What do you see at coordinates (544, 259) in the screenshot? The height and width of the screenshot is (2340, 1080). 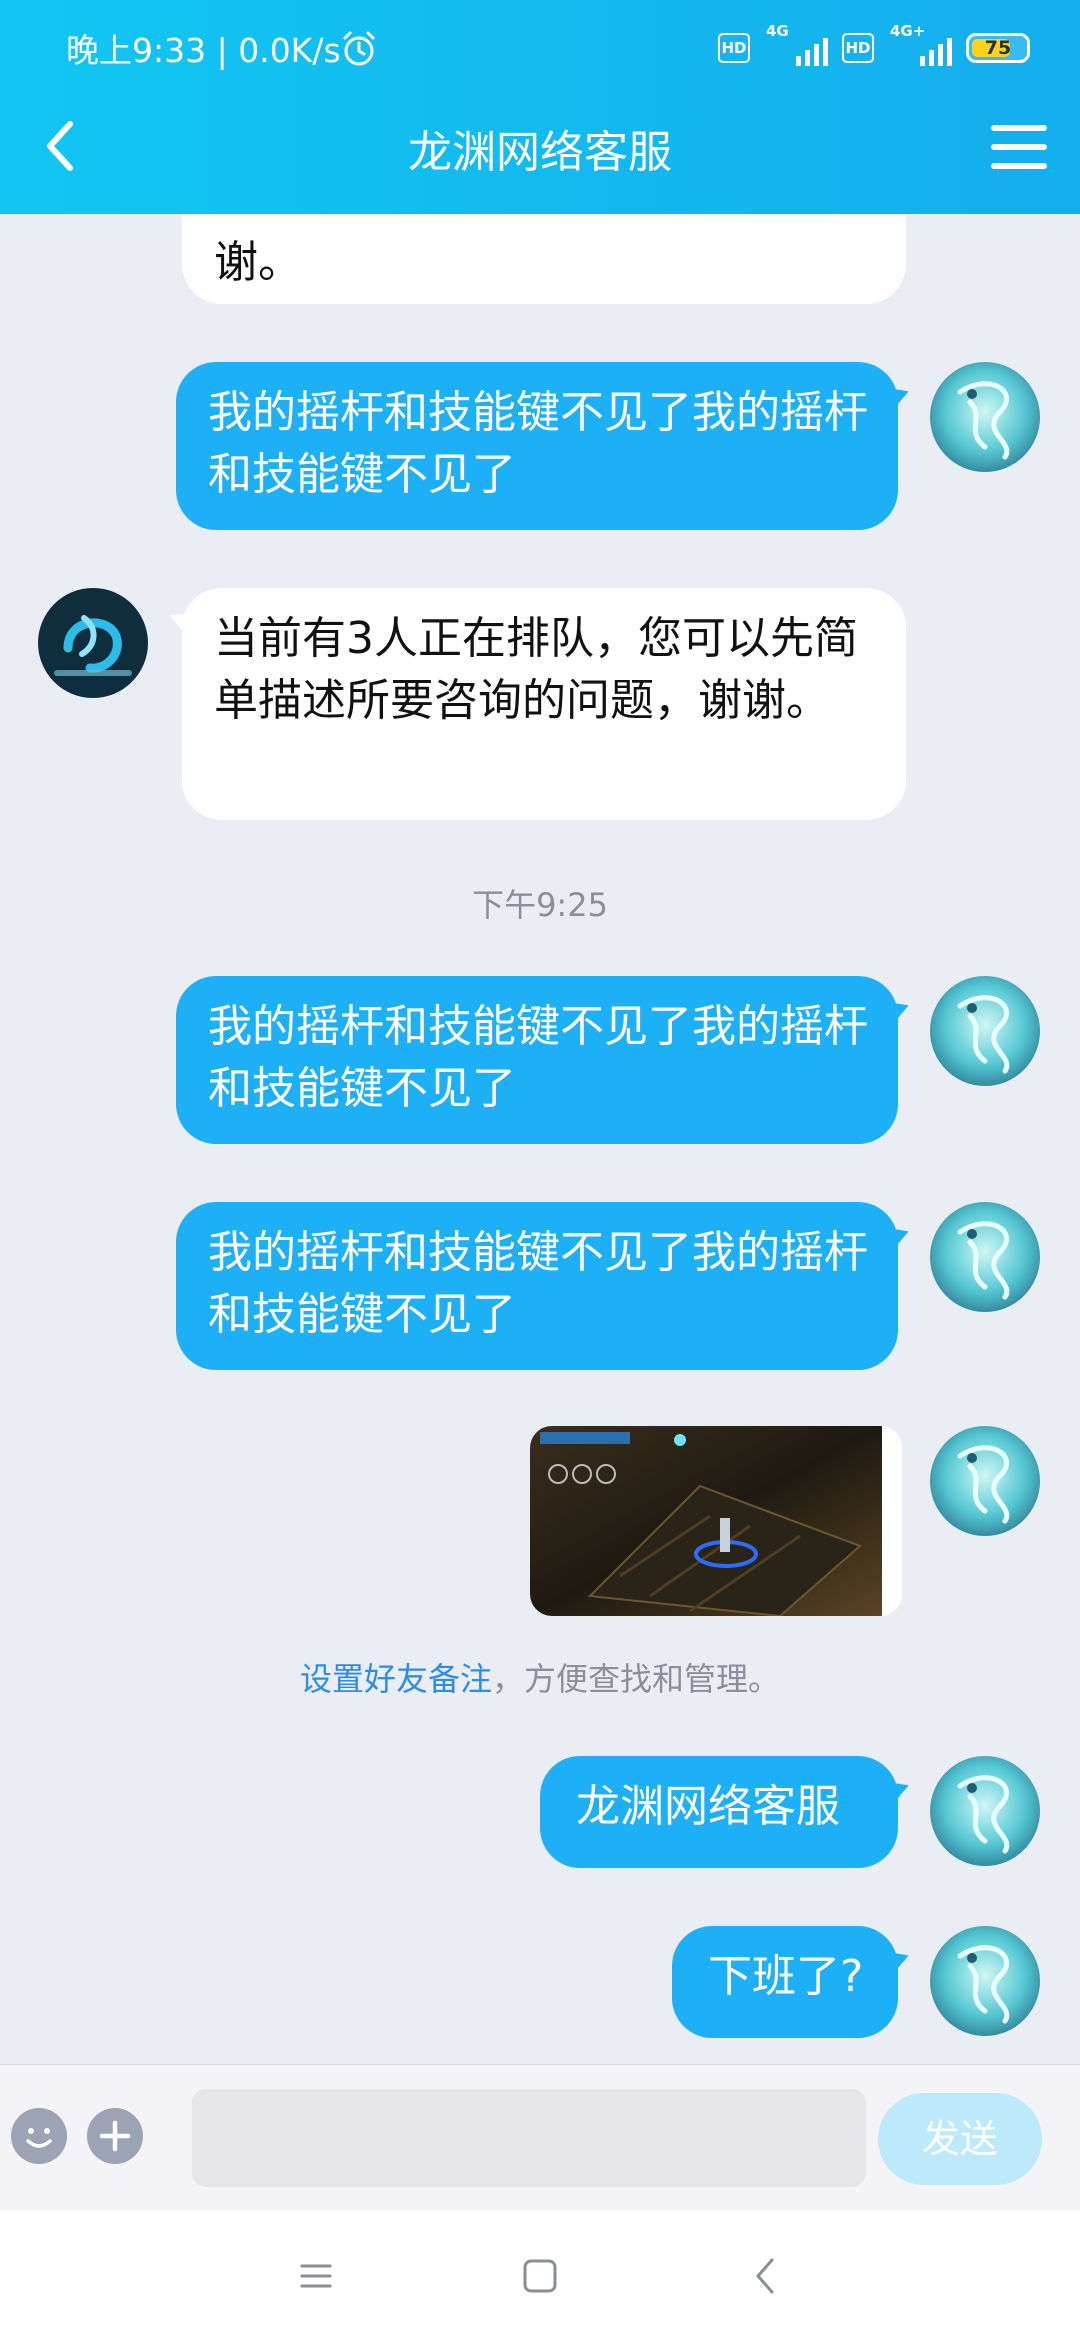 I see `incoming-message-bubble: 谢。` at bounding box center [544, 259].